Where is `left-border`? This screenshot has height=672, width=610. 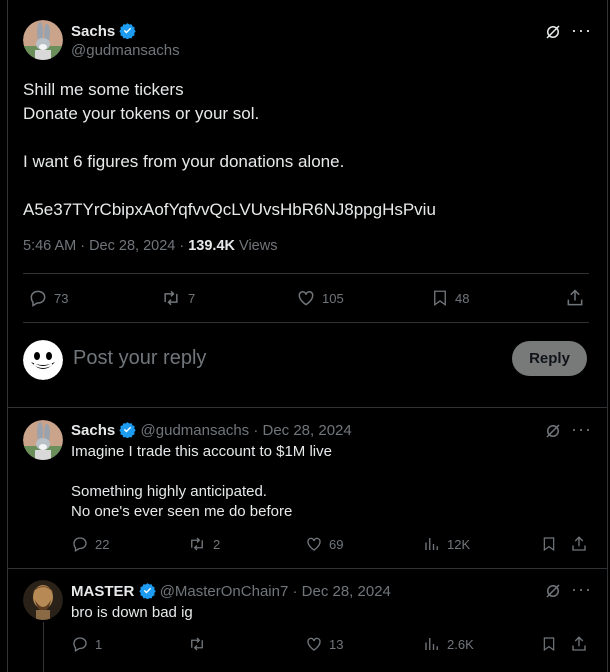
left-border is located at coordinates (7, 336).